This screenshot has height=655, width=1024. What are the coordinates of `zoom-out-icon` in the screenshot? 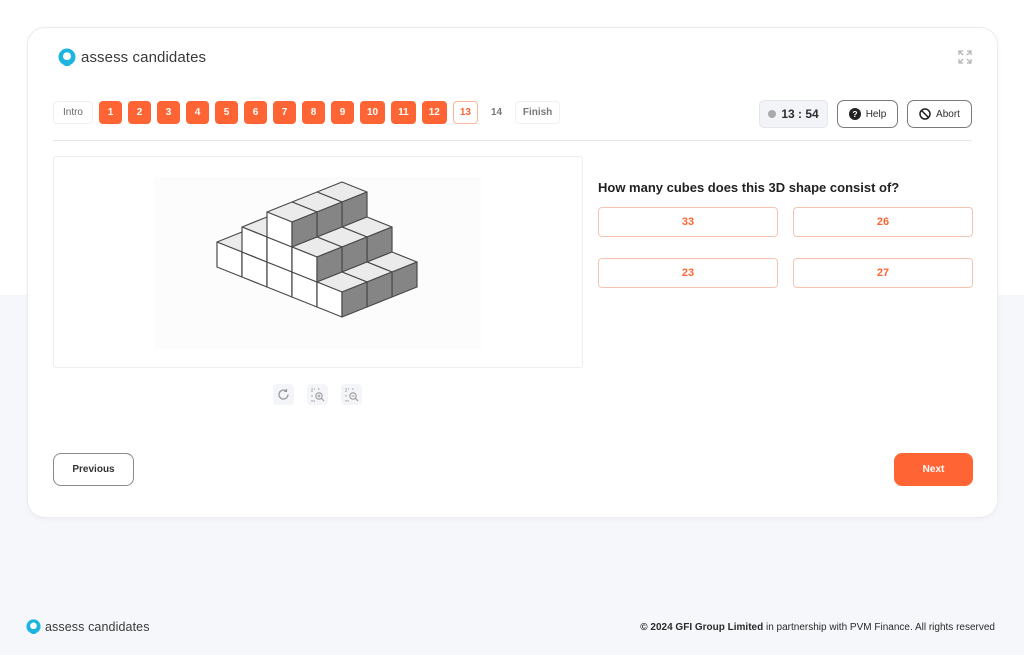 It's located at (351, 394).